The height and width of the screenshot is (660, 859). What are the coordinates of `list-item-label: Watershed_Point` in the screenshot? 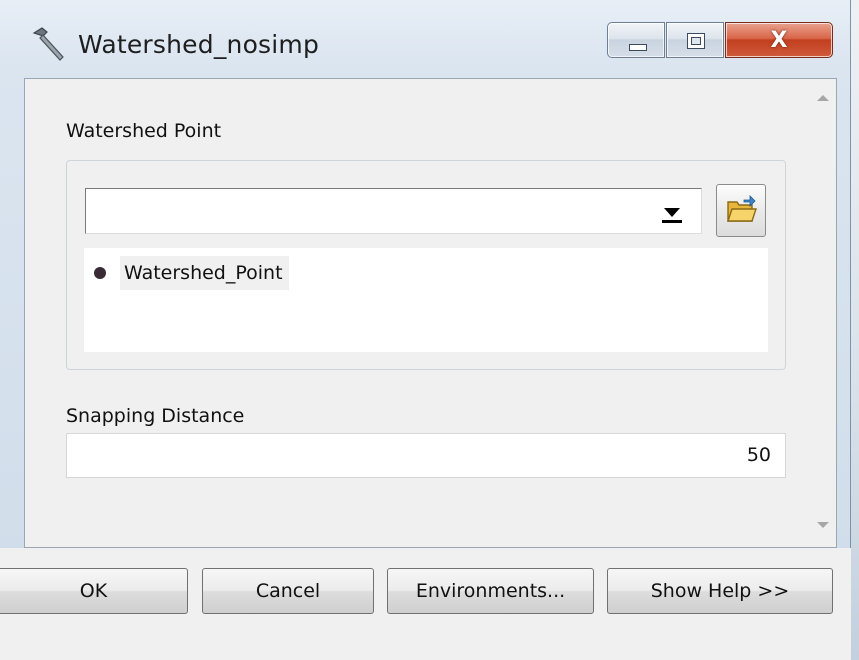 It's located at (204, 273).